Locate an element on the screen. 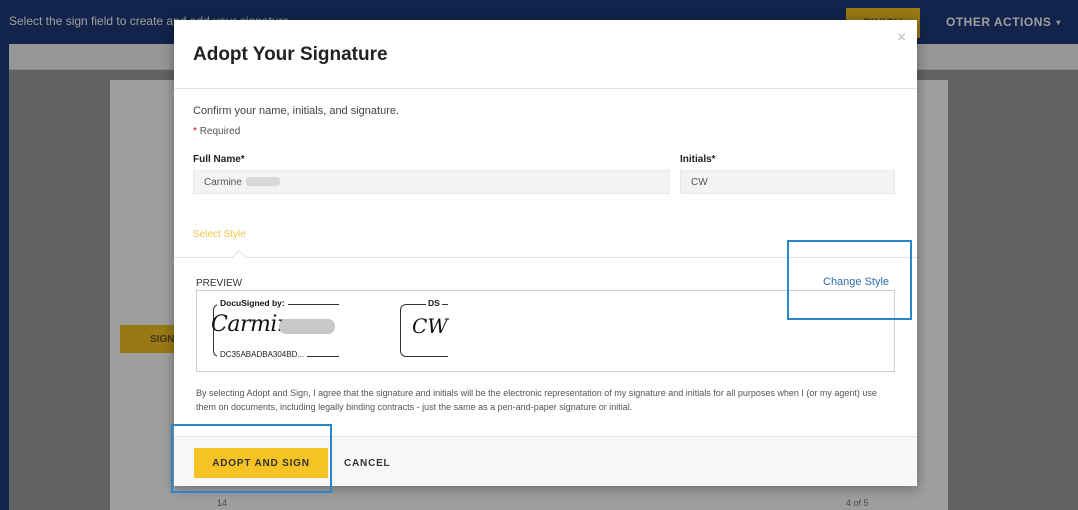 Image resolution: width=1078 pixels, height=510 pixels. change-style-highlight is located at coordinates (849, 280).